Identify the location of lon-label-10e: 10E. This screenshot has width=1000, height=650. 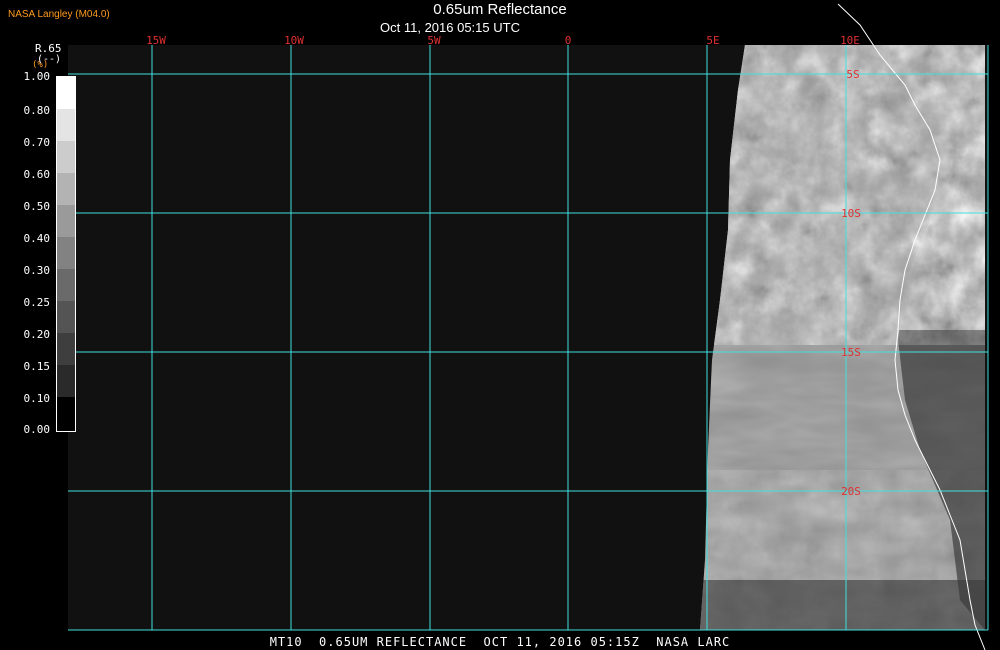
(850, 40).